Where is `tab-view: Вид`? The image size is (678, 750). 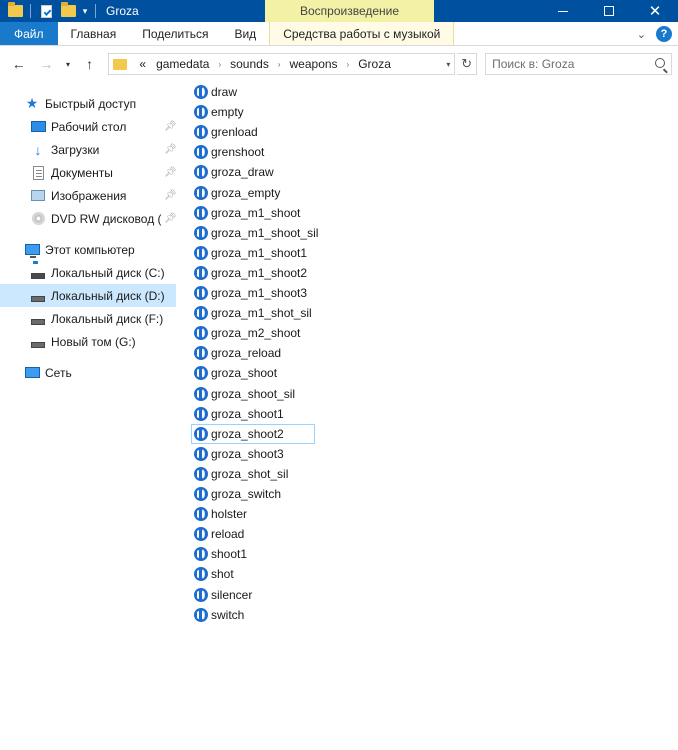
tab-view: Вид is located at coordinates (245, 33).